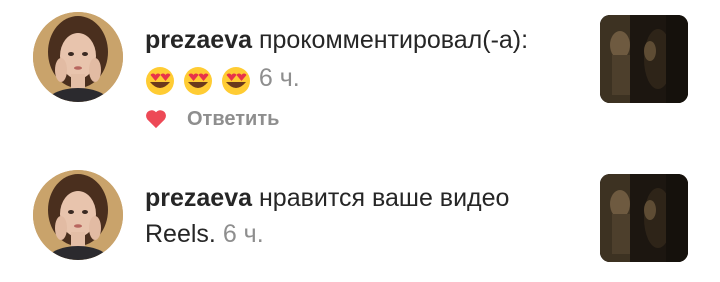 The height and width of the screenshot is (282, 720). What do you see at coordinates (393, 40) in the screenshot?
I see `action-text: прокомментировал(-а):` at bounding box center [393, 40].